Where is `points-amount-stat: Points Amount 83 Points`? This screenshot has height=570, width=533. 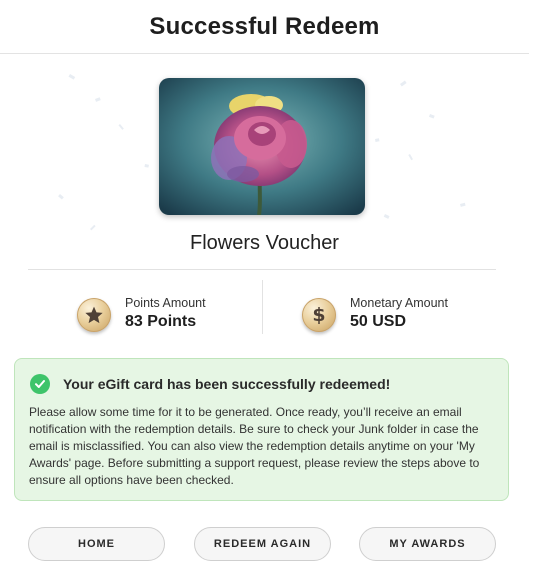 points-amount-stat: Points Amount 83 Points is located at coordinates (141, 314).